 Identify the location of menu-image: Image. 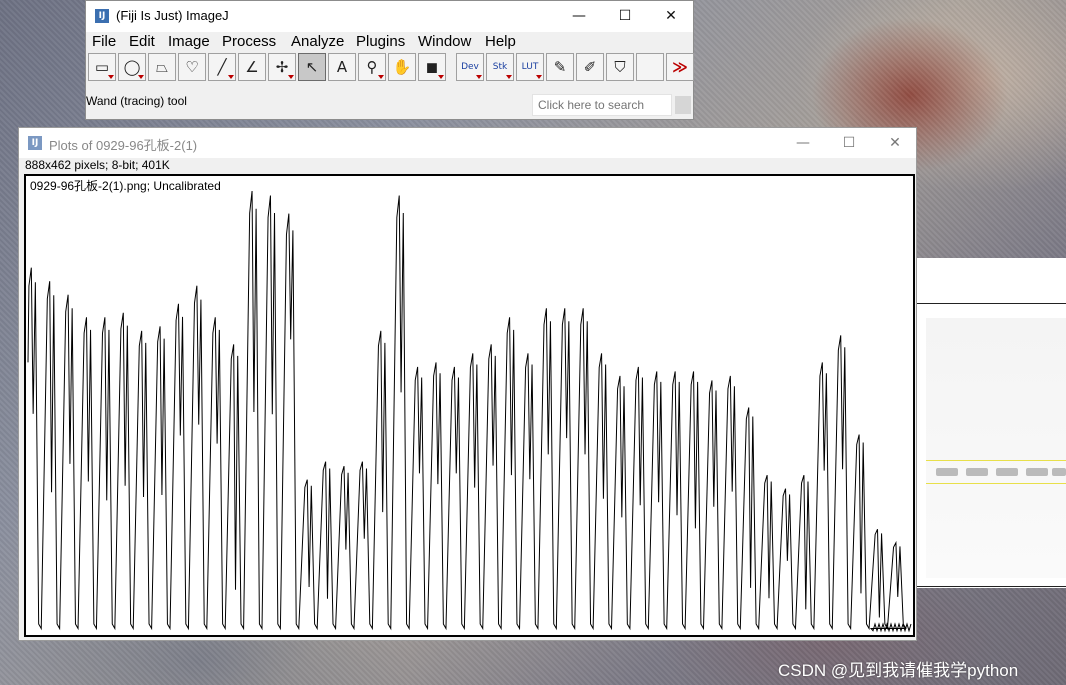
(189, 41).